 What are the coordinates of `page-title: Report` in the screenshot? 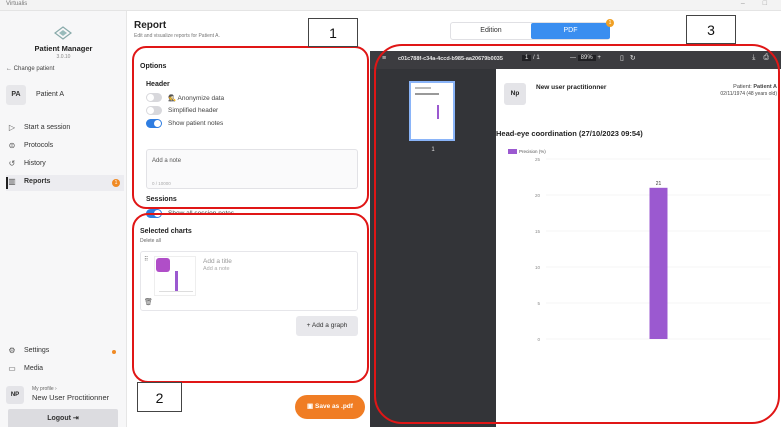 It's located at (150, 25).